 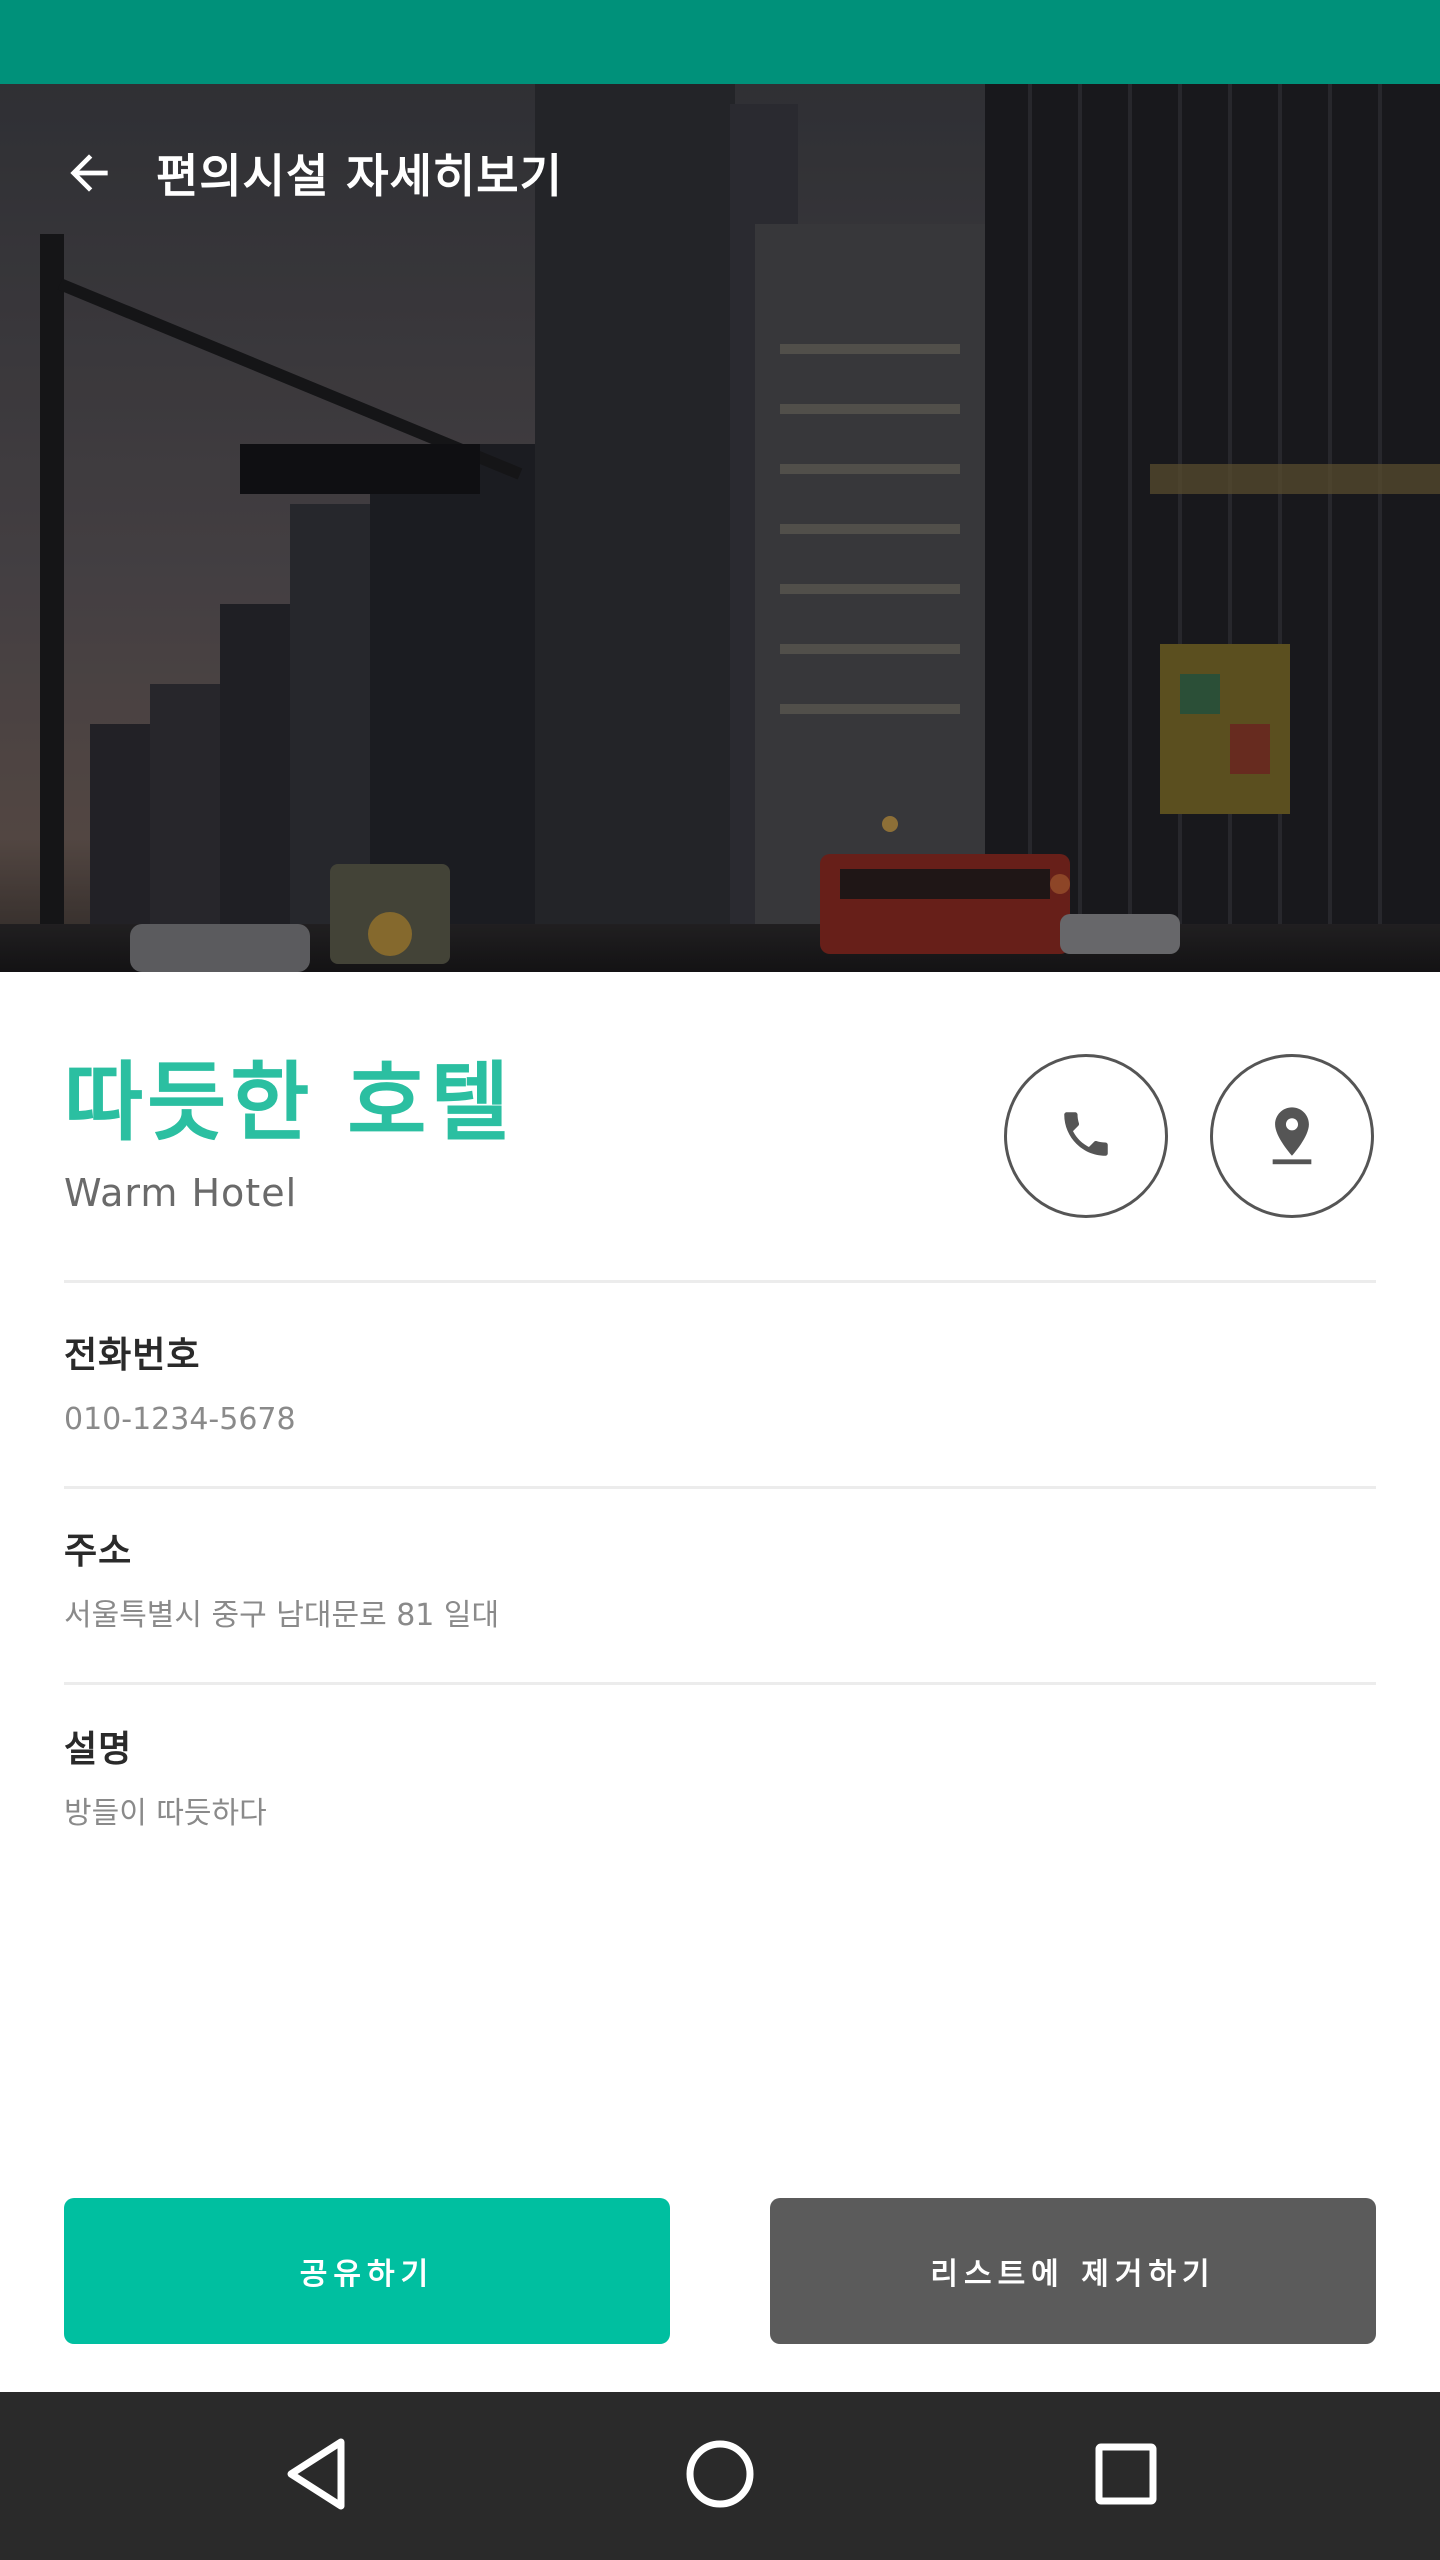 I want to click on triangle-back-icon, so click(x=316, y=2476).